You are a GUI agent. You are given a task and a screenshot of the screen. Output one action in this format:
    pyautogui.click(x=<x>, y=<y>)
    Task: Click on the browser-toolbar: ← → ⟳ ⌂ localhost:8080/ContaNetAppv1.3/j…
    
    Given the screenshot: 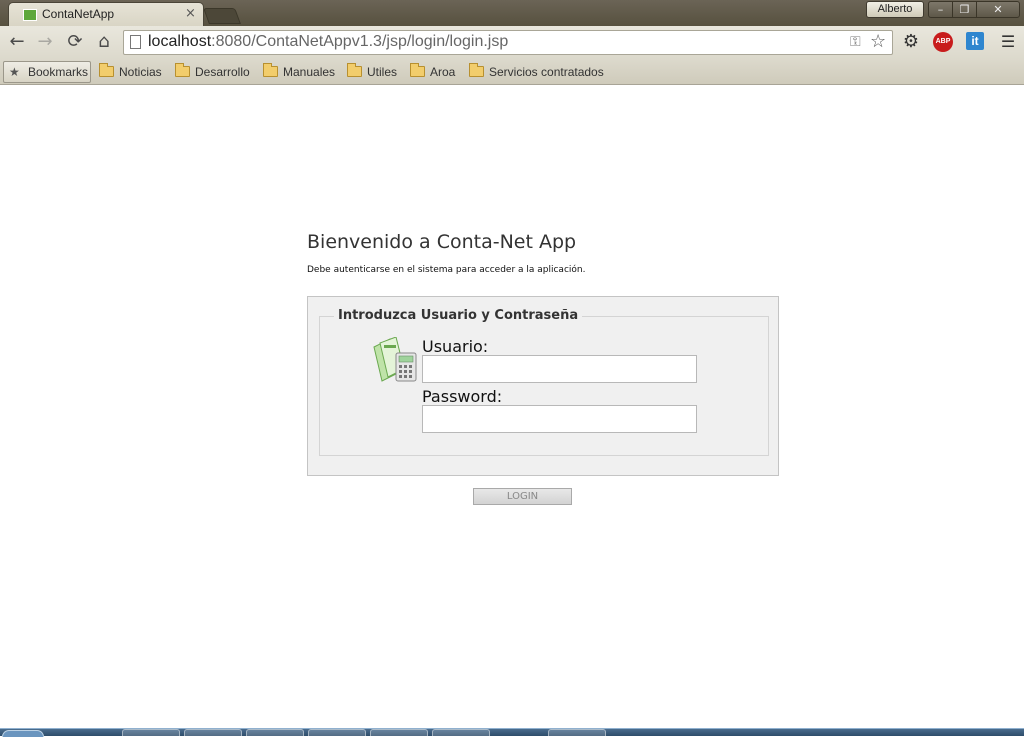 What is the action you would take?
    pyautogui.click(x=512, y=42)
    